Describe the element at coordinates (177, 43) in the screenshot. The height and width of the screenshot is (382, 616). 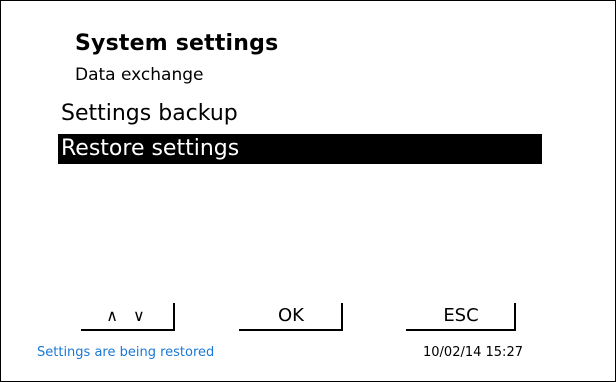
I see `page-title: System settings` at that location.